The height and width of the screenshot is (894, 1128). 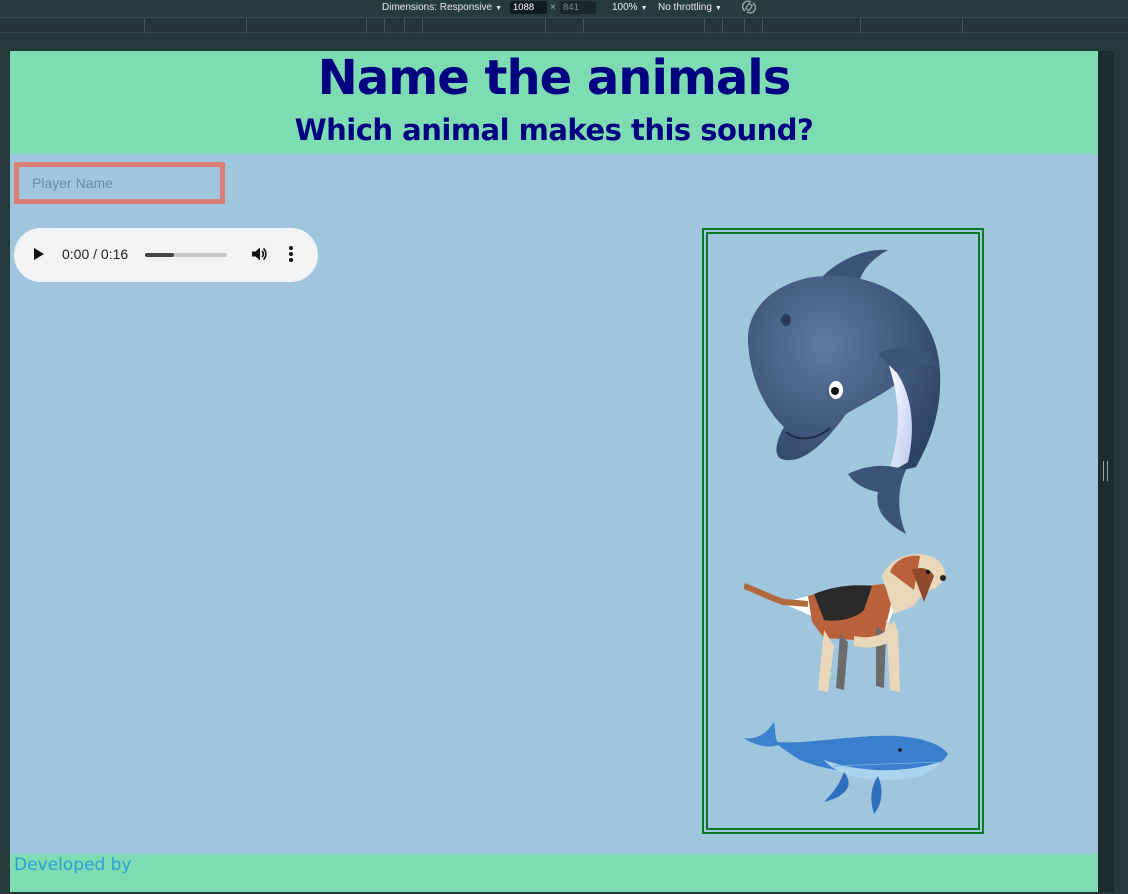 What do you see at coordinates (95, 254) in the screenshot?
I see `audio-time: 0:00 / 0:16` at bounding box center [95, 254].